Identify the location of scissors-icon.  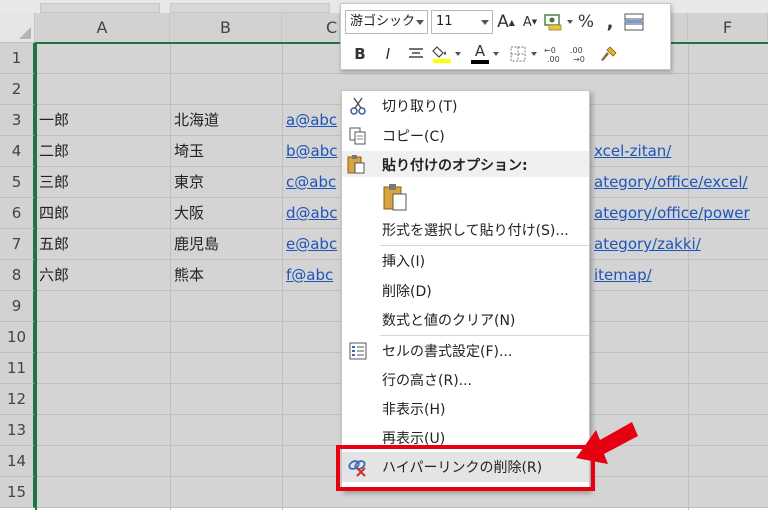
(358, 106).